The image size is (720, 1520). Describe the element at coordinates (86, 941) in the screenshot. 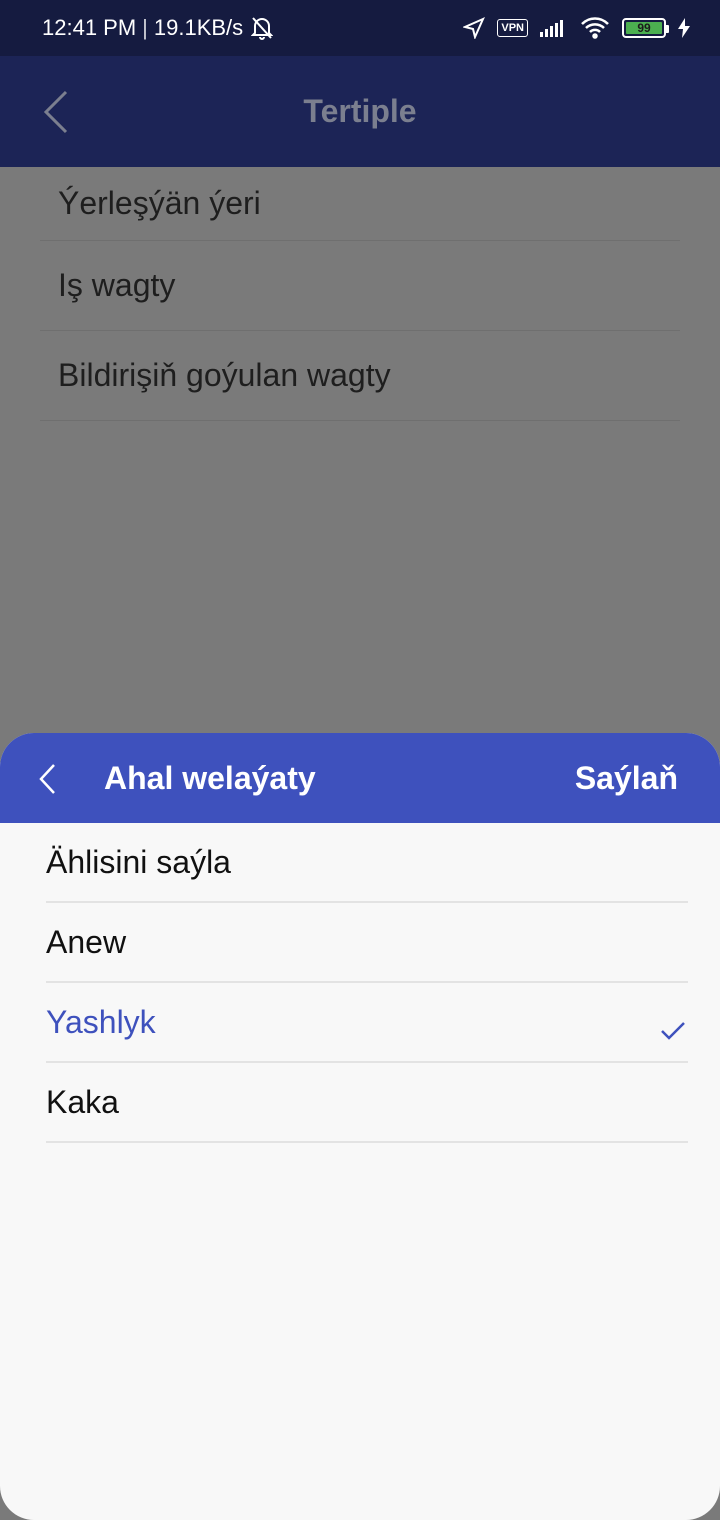

I see `option-label: Anew` at that location.